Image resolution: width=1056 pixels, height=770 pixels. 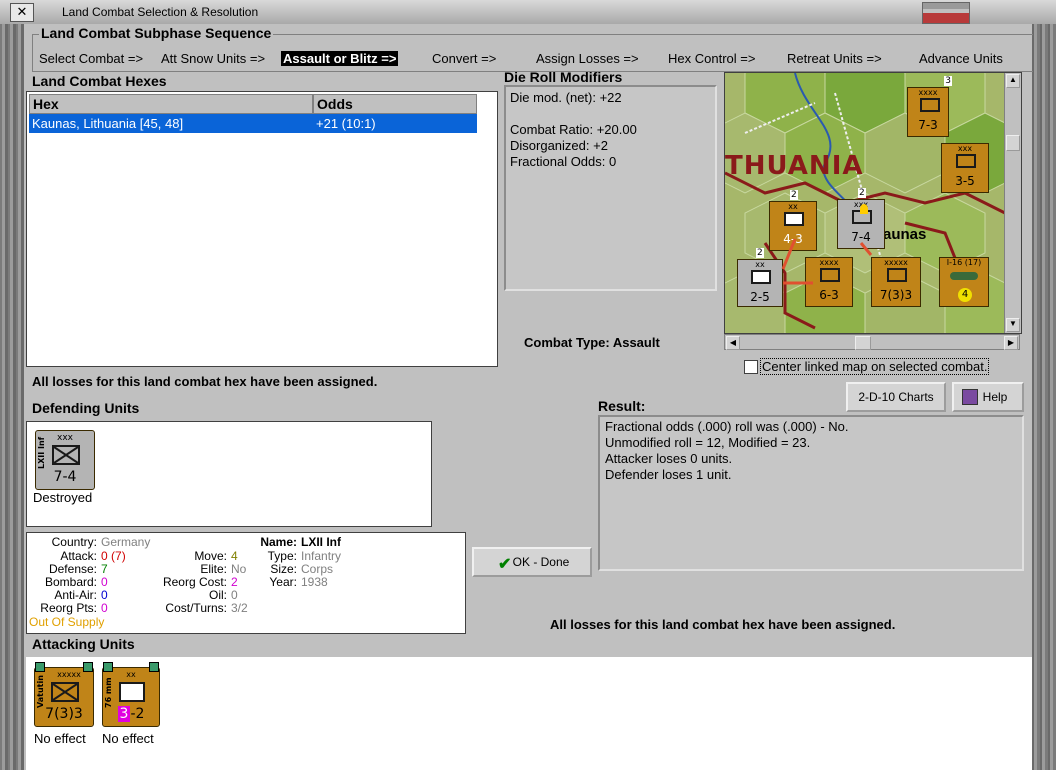 I want to click on seq-assault-or-blitz: Assault or Blitz =>, so click(x=340, y=58).